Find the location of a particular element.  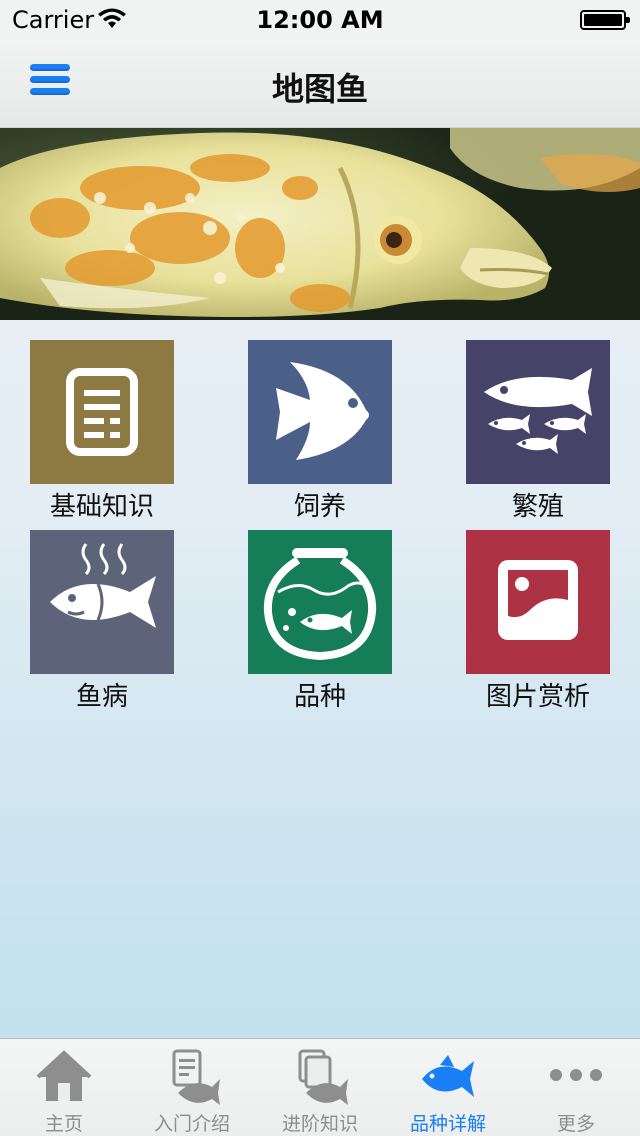

tab-more: 更多 is located at coordinates (576, 1087).